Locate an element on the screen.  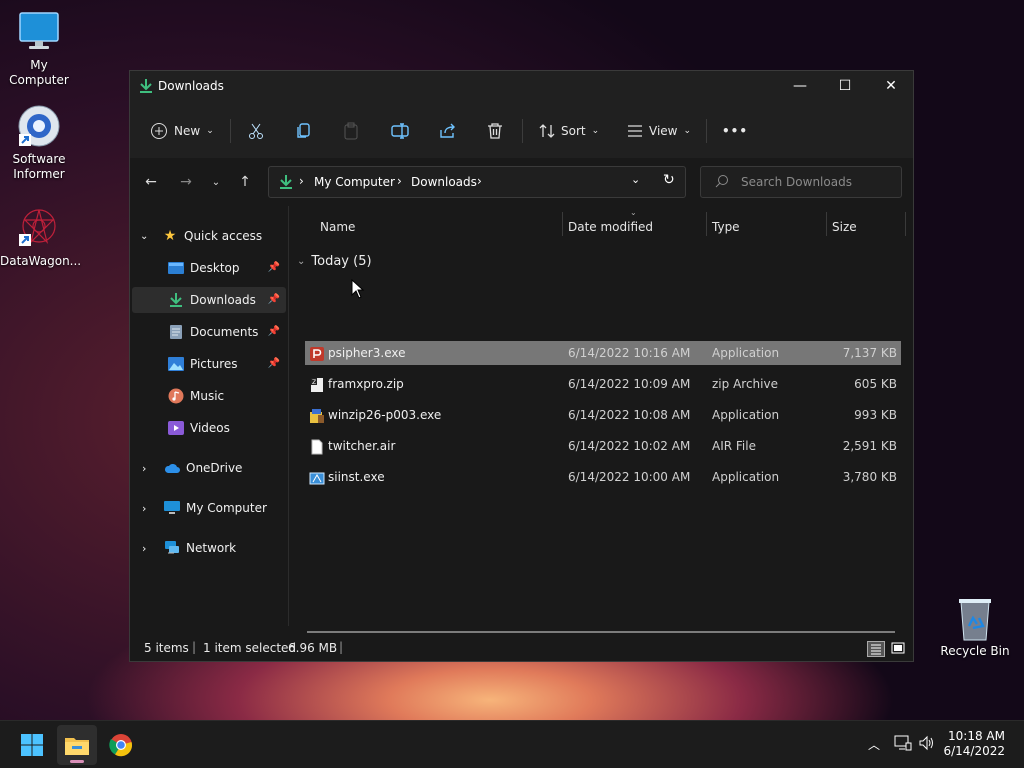
music-icon is located at coordinates (176, 396).